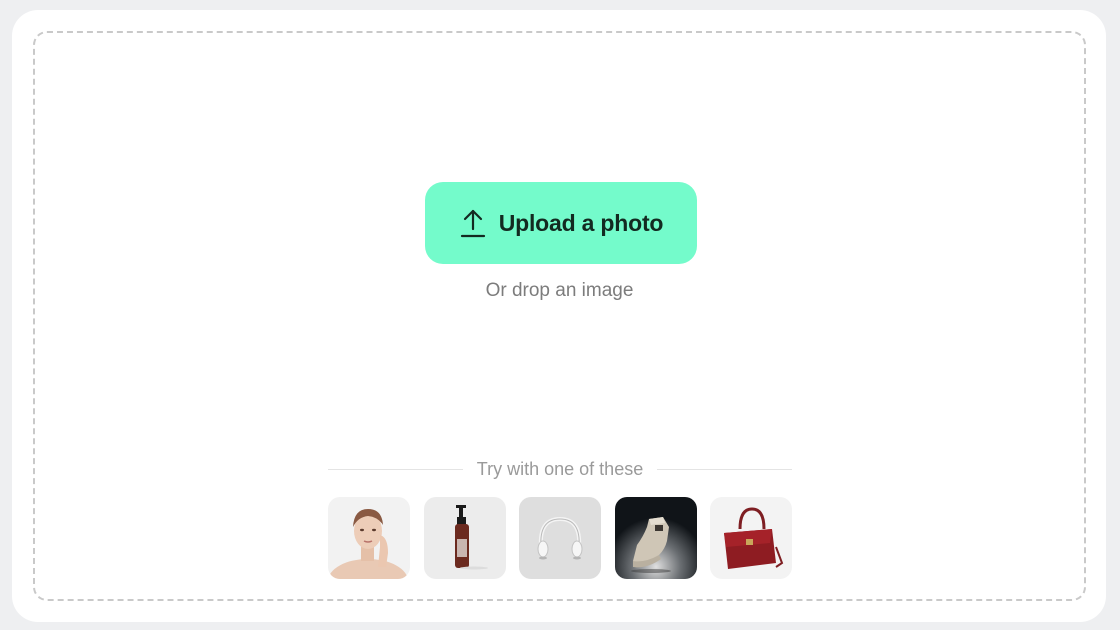 This screenshot has height=630, width=1120. What do you see at coordinates (725, 469) in the screenshot?
I see `divider-right` at bounding box center [725, 469].